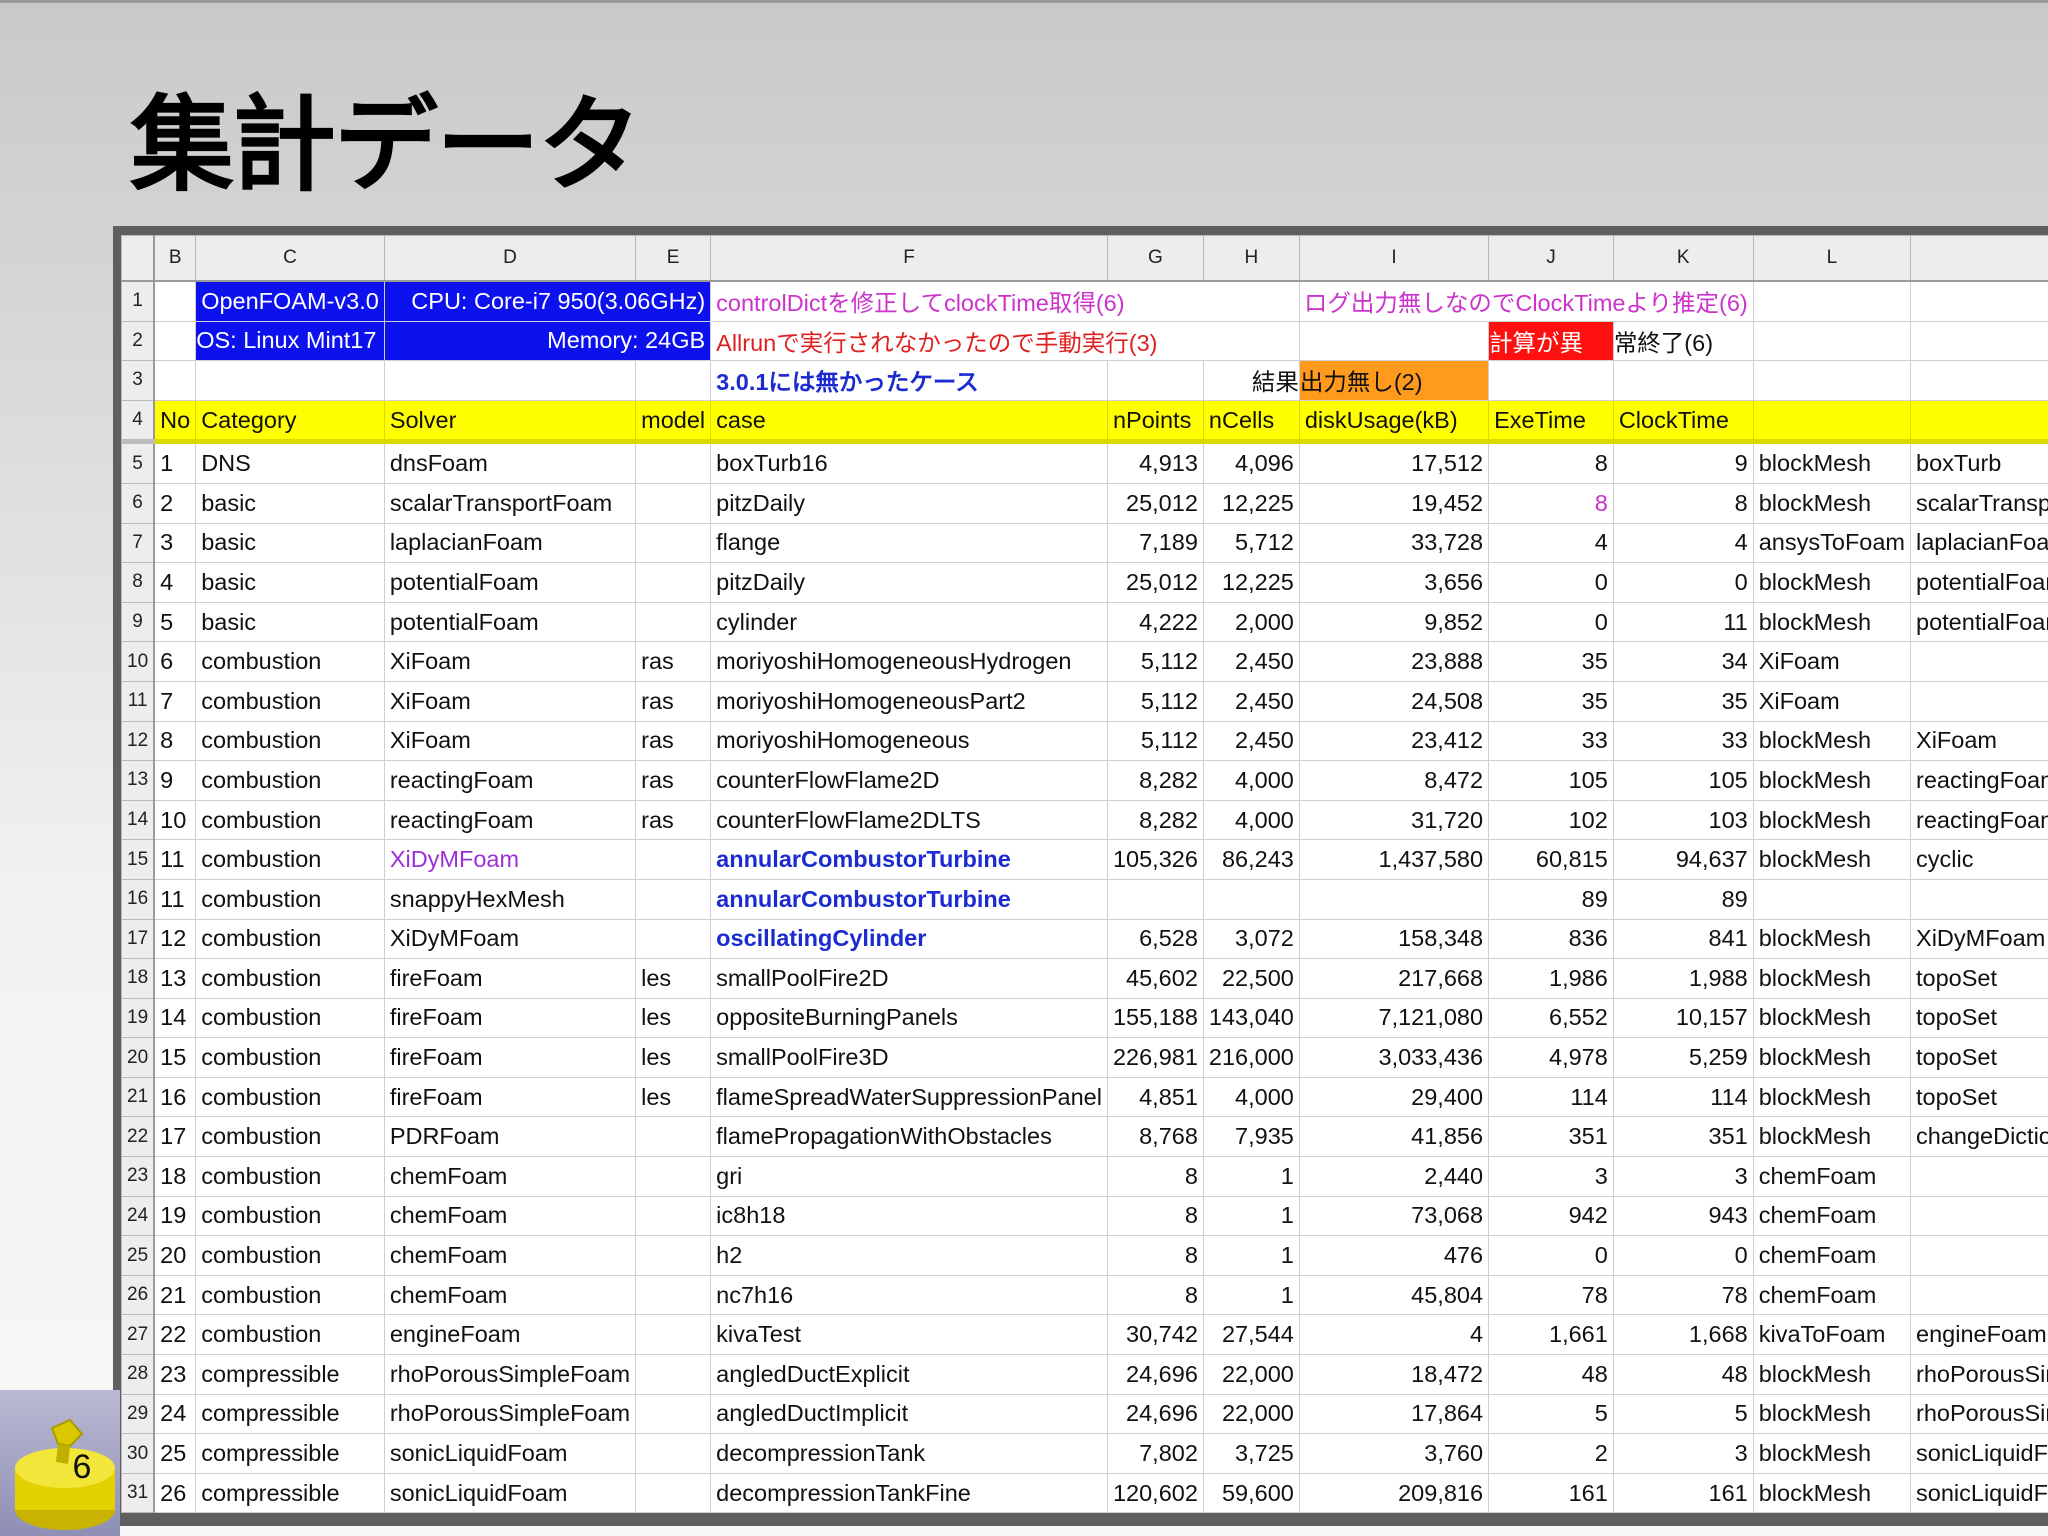  I want to click on cell-clocktime: 89, so click(1683, 899).